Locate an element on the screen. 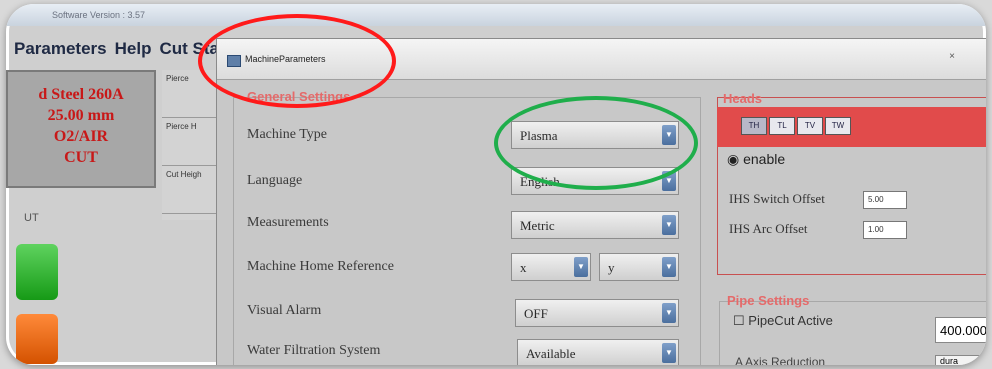 This screenshot has width=992, height=369. measurements-select: Metric ▼ is located at coordinates (595, 225).